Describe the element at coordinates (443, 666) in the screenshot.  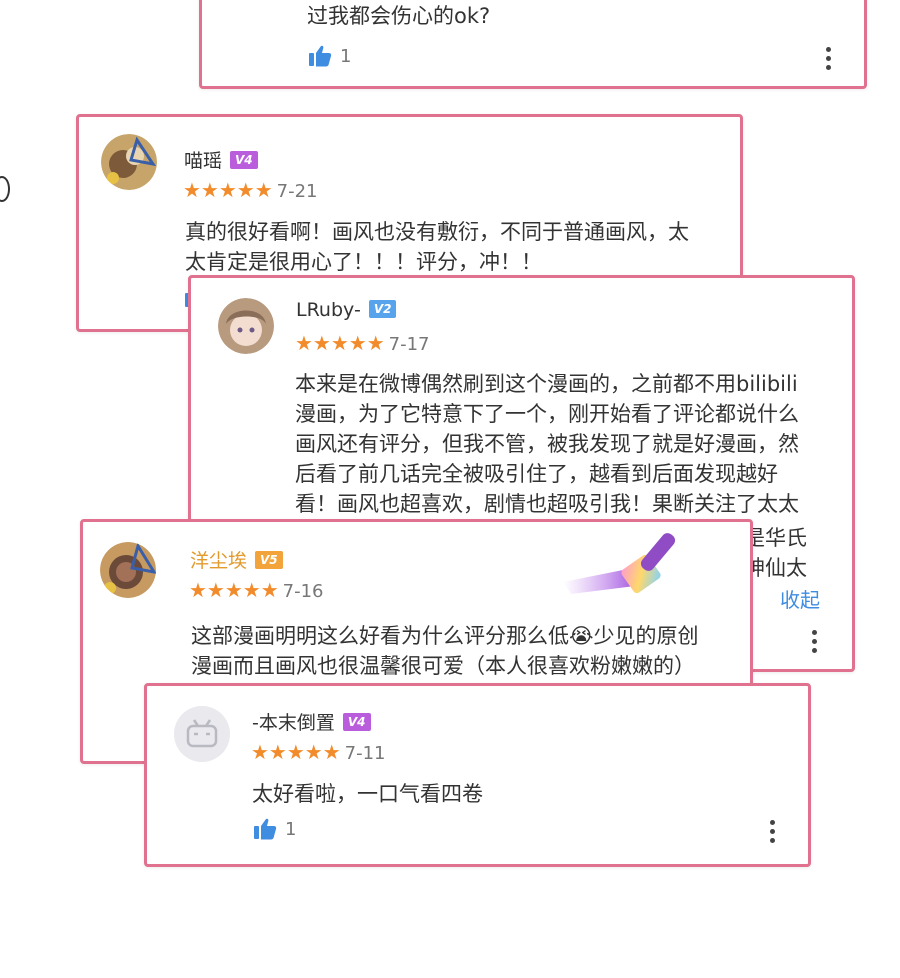
I see `comment-text-line: 漫画而且画风也很温馨很可爱（本人很喜欢粉嫩嫩的）` at that location.